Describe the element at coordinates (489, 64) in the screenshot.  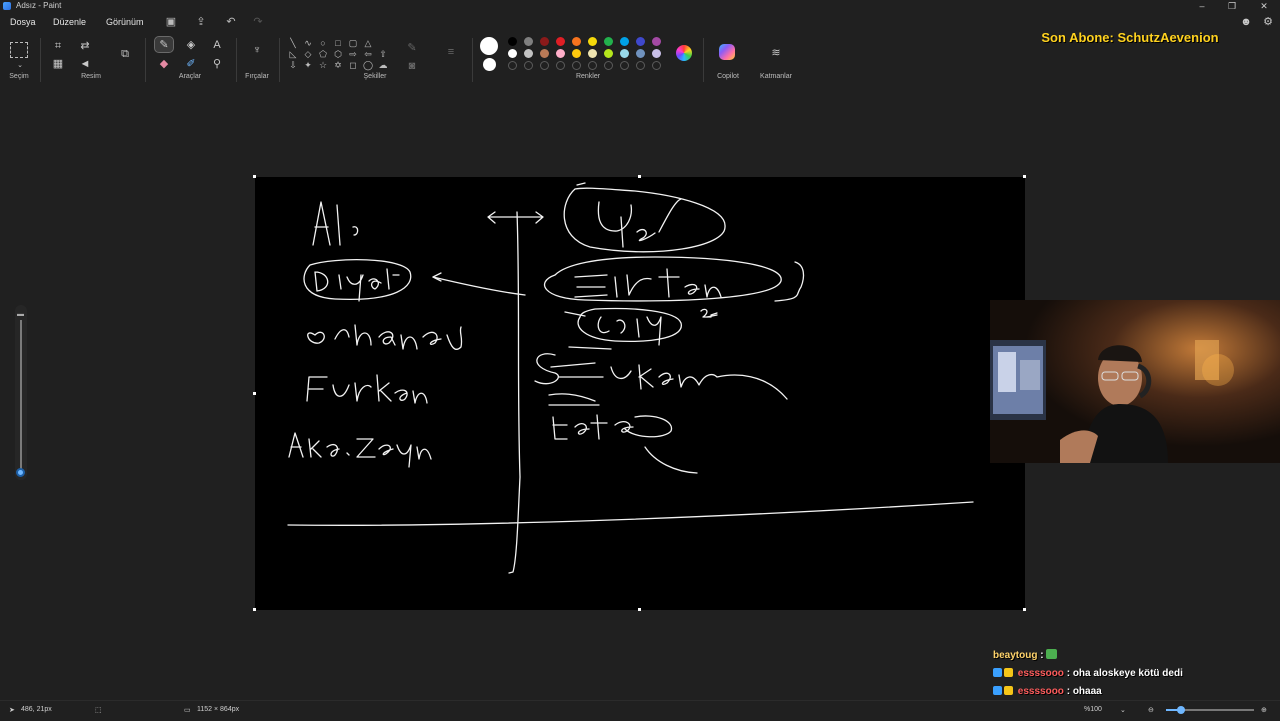
I see `secondary-color-swatch` at that location.